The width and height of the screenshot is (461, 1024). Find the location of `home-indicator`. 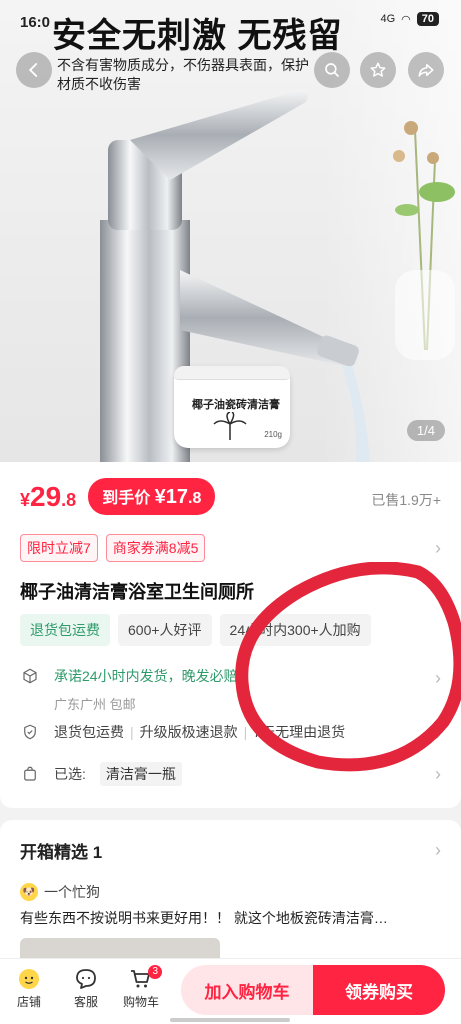

home-indicator is located at coordinates (230, 1020).